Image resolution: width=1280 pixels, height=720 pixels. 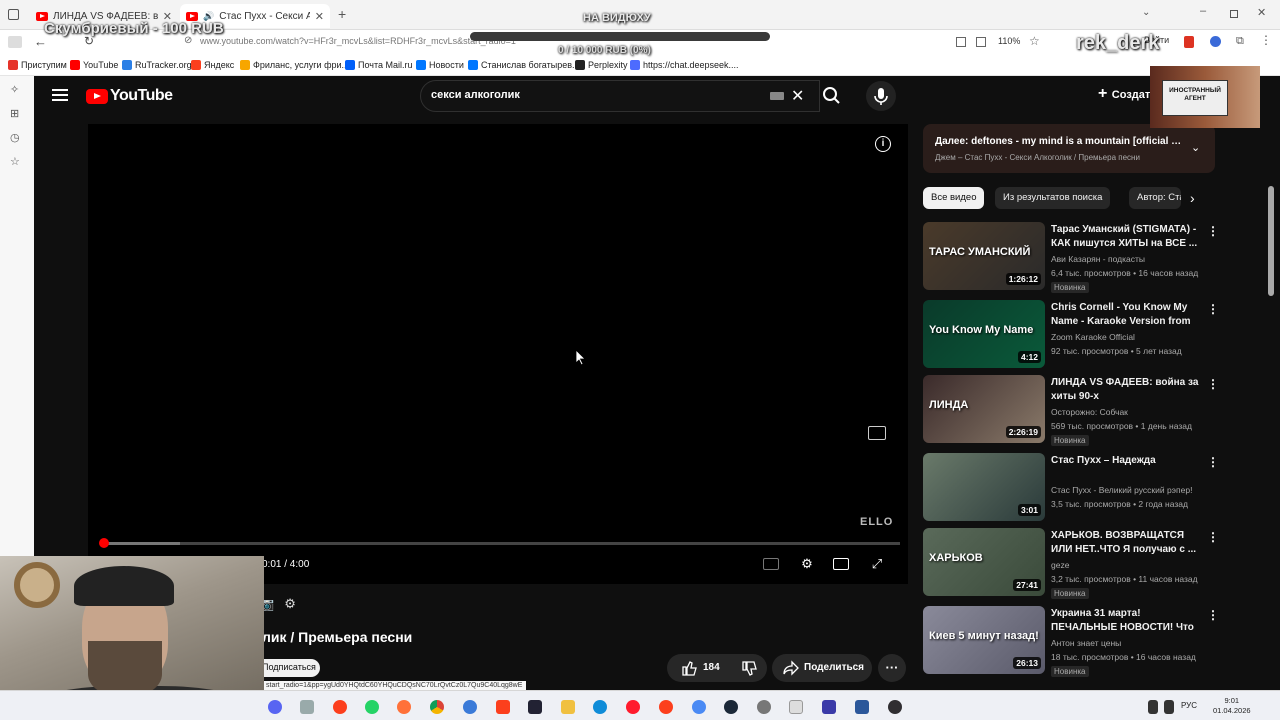 What do you see at coordinates (981, 42) in the screenshot?
I see `reader-icon` at bounding box center [981, 42].